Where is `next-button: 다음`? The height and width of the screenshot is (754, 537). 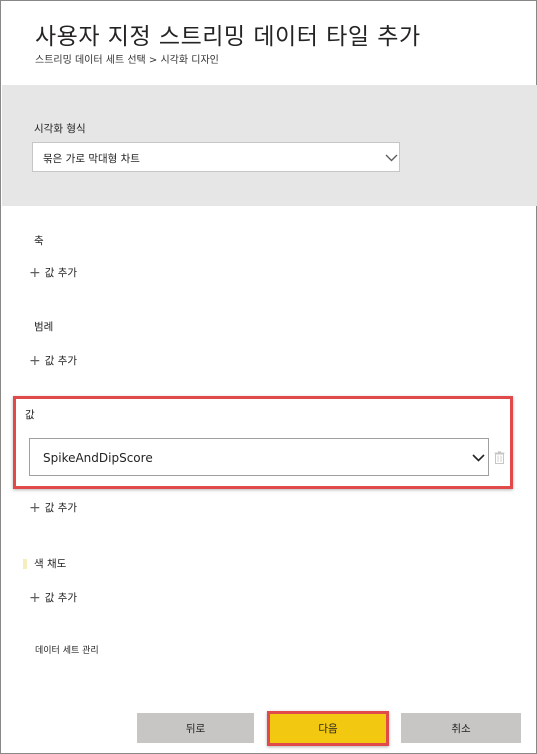 next-button: 다음 is located at coordinates (328, 728).